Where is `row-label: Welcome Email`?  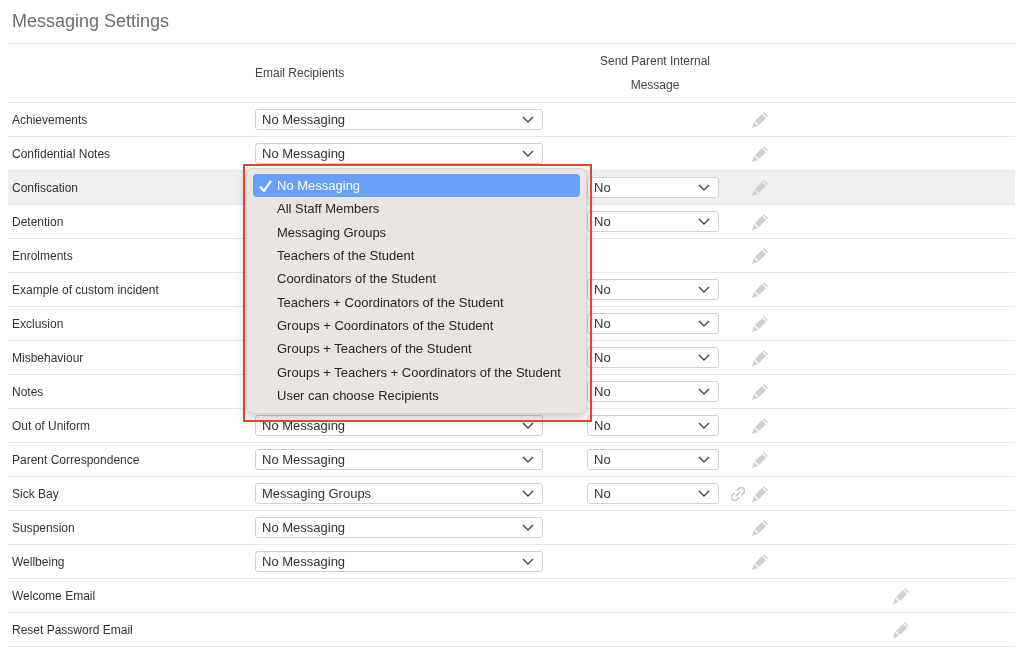
row-label: Welcome Email is located at coordinates (53, 595).